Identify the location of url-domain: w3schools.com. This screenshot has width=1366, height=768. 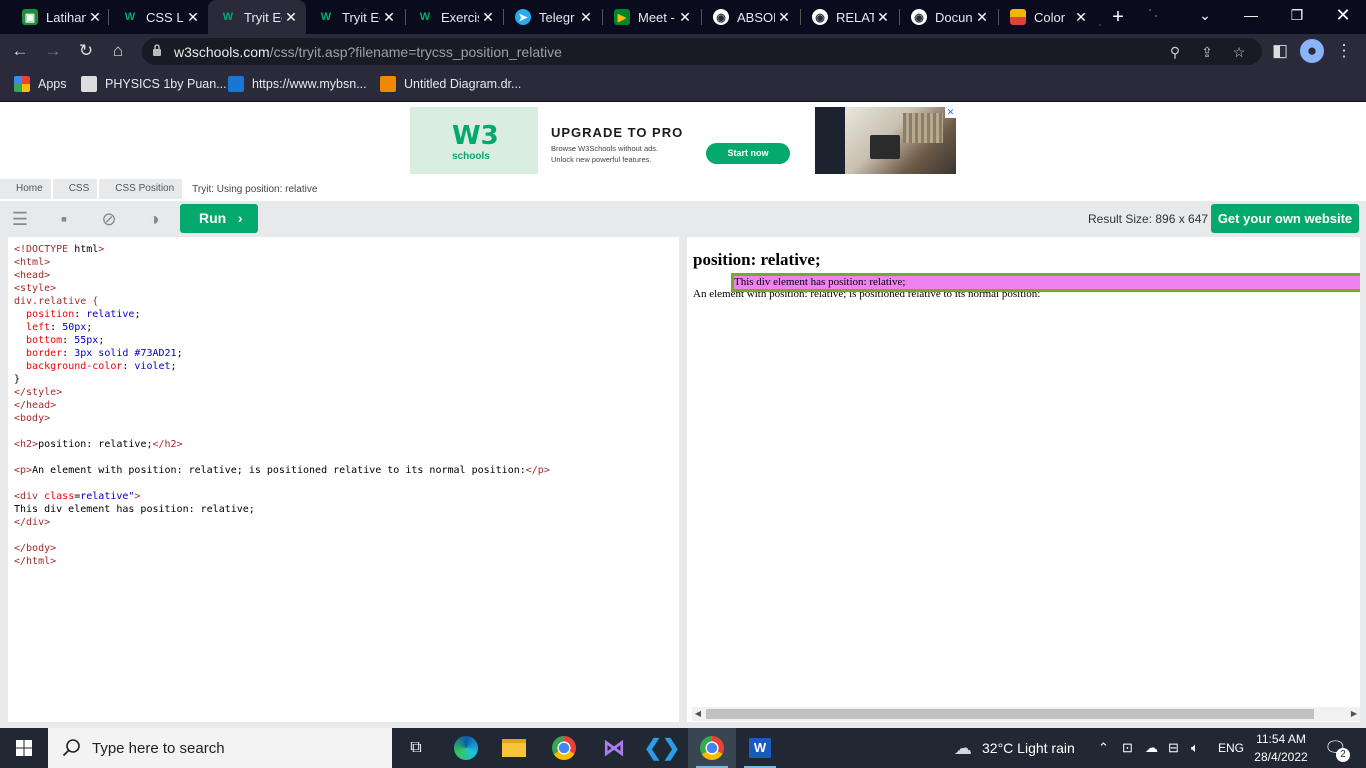
(222, 52).